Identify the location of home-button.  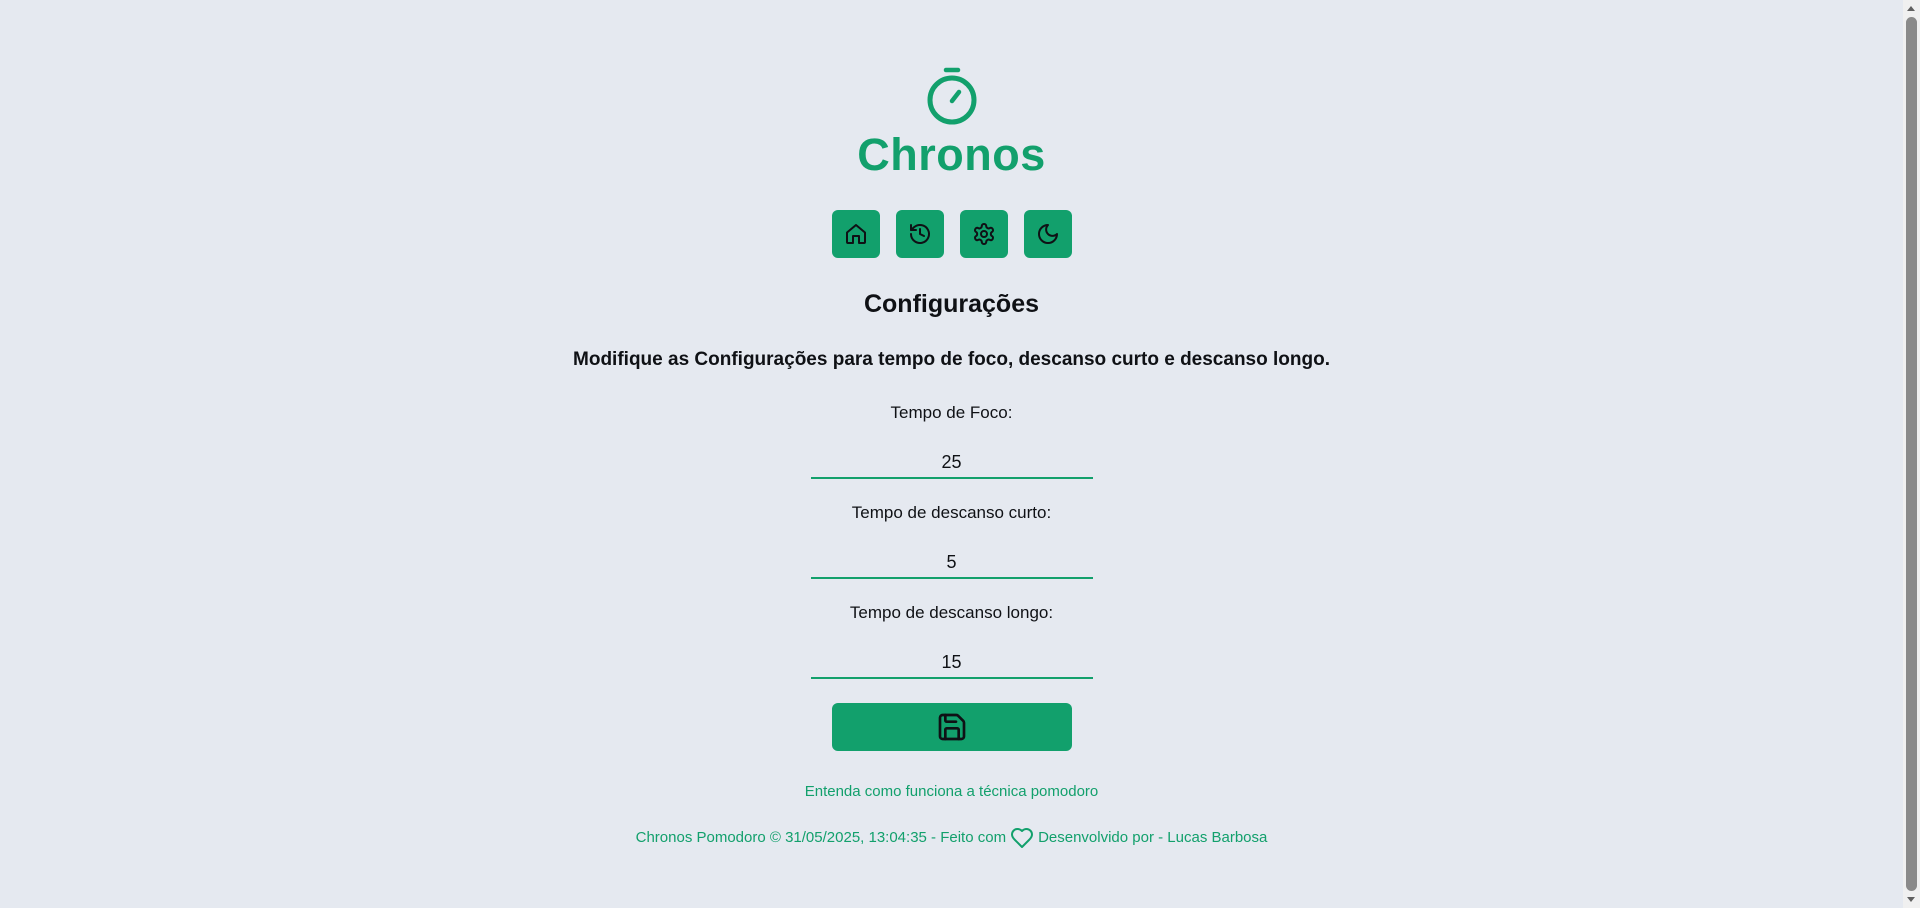
(855, 233).